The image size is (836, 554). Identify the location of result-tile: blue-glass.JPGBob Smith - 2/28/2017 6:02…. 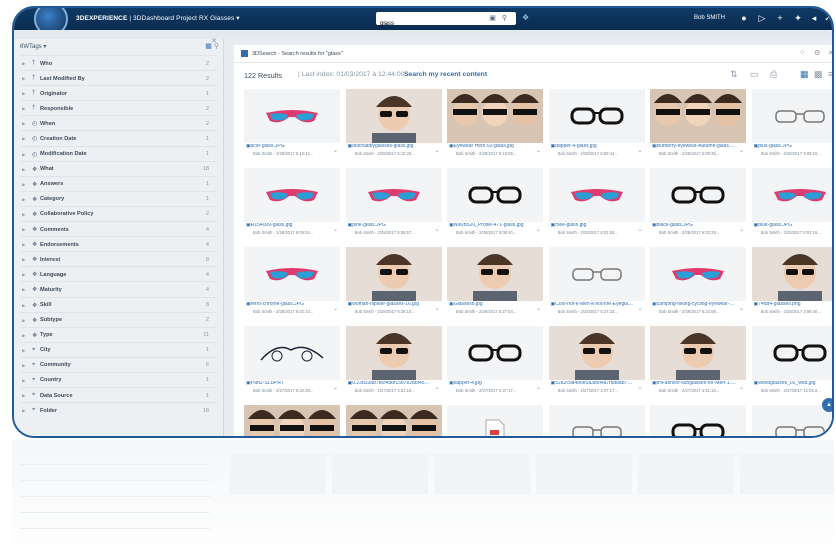
(791, 205).